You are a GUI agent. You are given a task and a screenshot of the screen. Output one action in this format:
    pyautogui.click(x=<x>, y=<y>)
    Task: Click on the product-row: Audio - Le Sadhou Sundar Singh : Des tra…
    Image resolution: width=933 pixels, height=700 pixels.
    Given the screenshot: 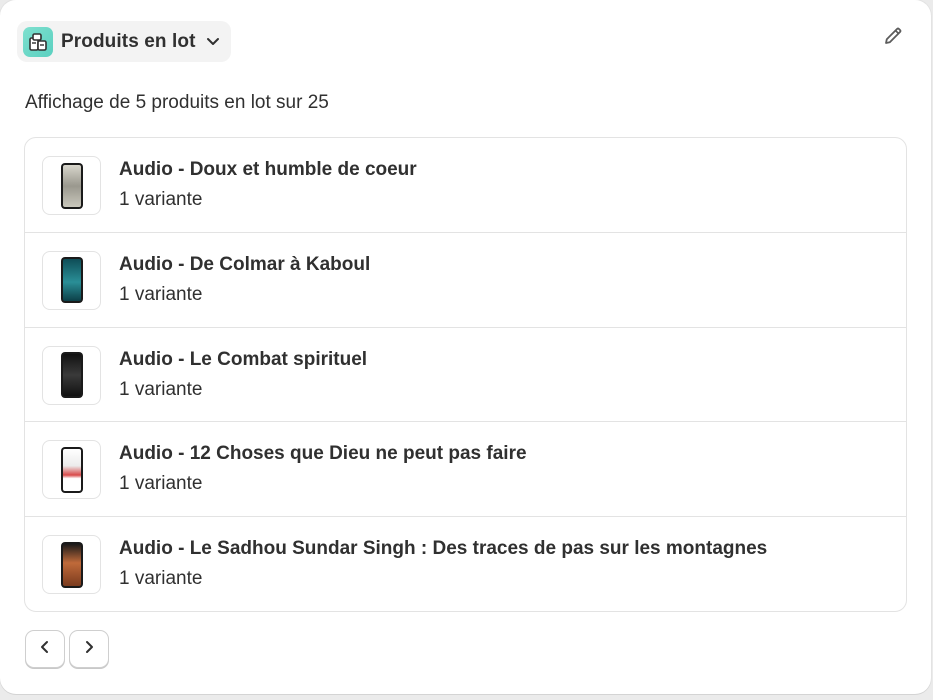 What is the action you would take?
    pyautogui.click(x=465, y=564)
    